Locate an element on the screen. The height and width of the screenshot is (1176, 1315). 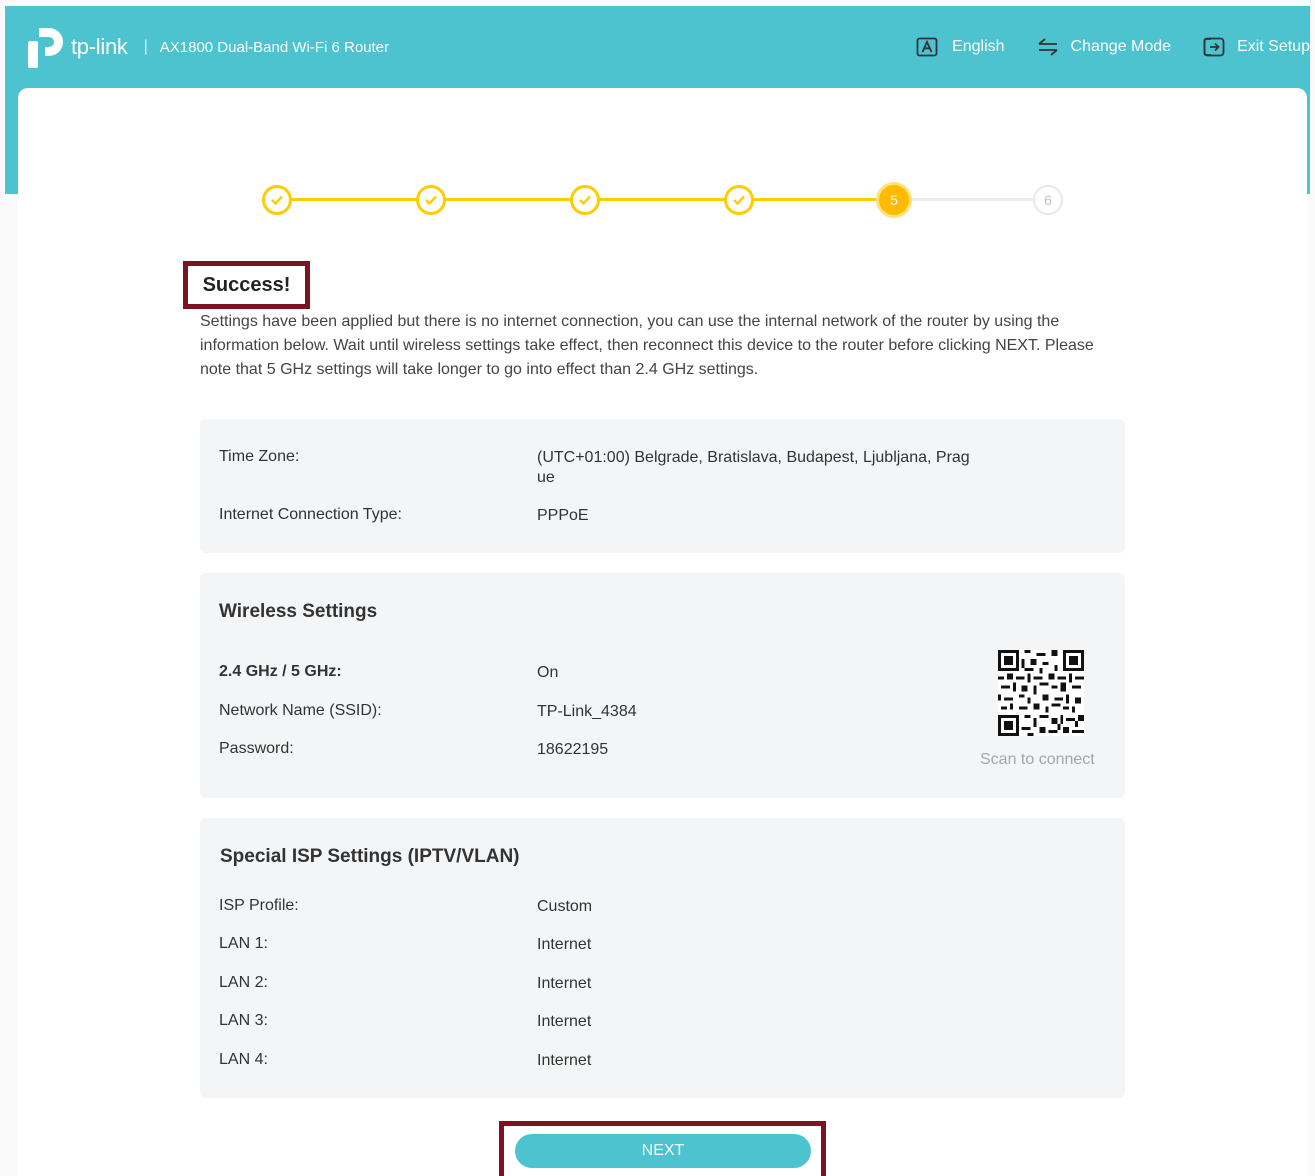
password-value: 18622195 is located at coordinates (573, 749).